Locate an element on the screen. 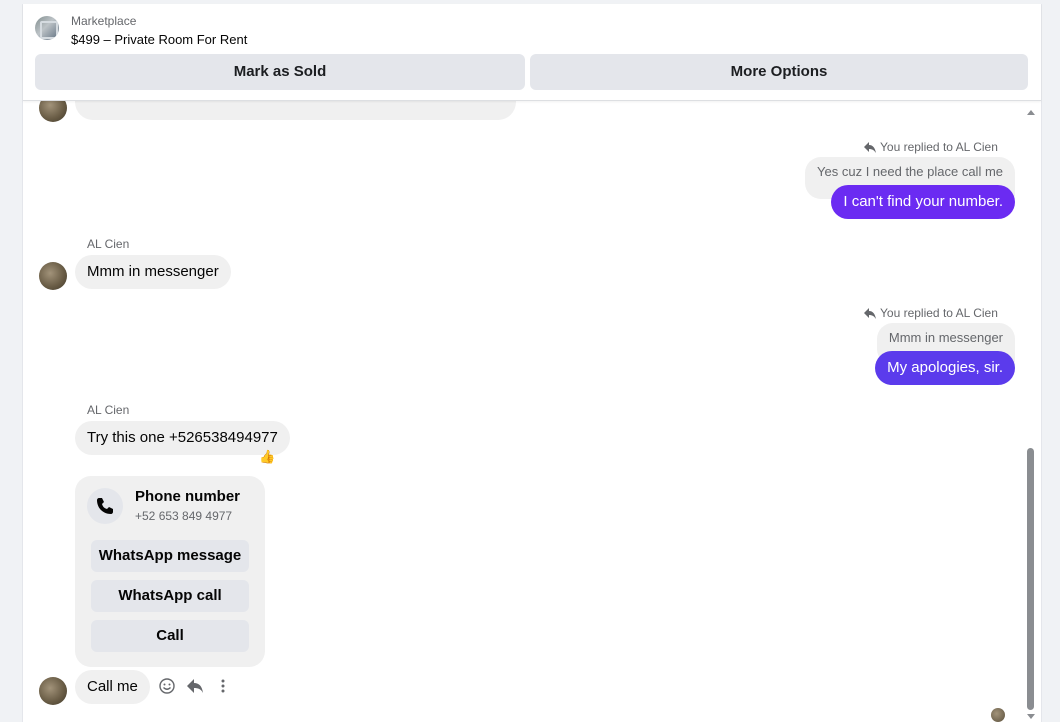 Image resolution: width=1060 pixels, height=722 pixels. scroll-up-arrow-icon is located at coordinates (1031, 112).